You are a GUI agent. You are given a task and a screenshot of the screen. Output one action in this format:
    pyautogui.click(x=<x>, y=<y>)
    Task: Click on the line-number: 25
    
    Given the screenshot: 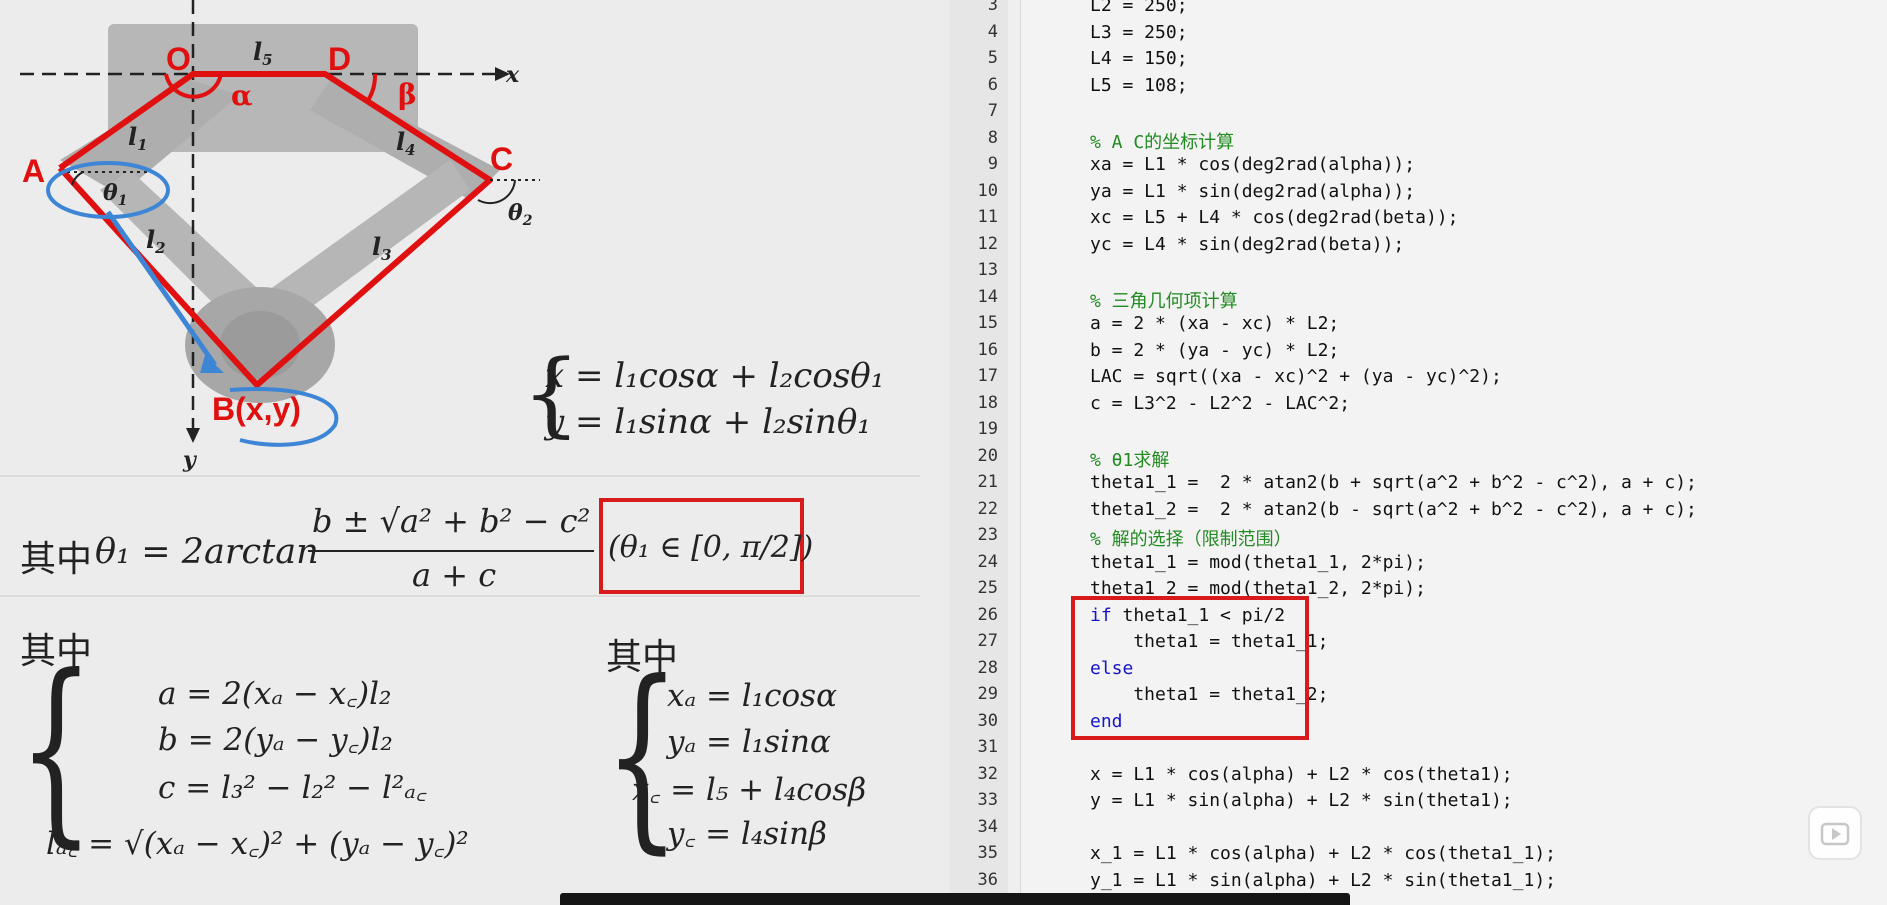 What is the action you would take?
    pyautogui.click(x=987, y=588)
    